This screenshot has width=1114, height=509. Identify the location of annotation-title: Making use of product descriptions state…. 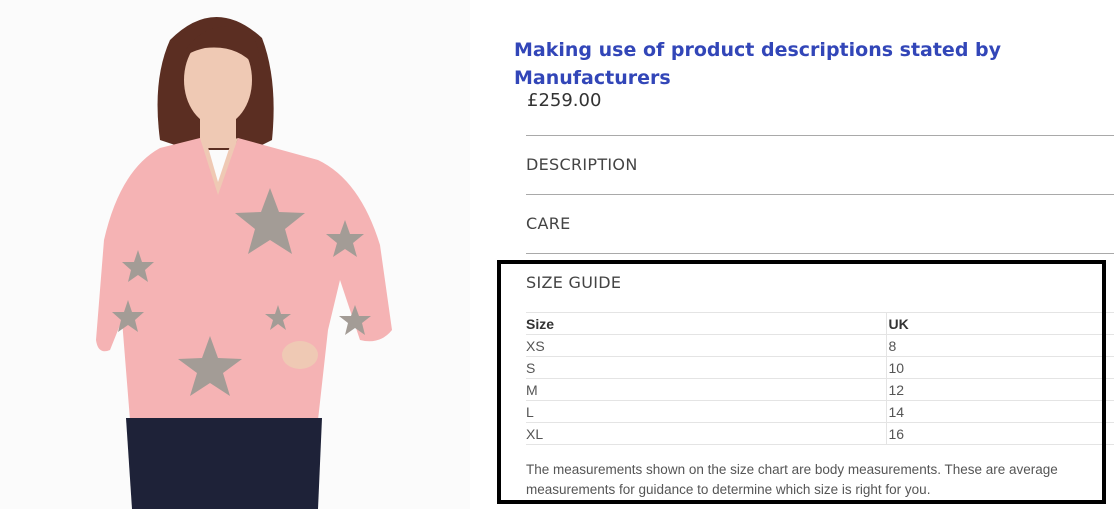
(758, 64).